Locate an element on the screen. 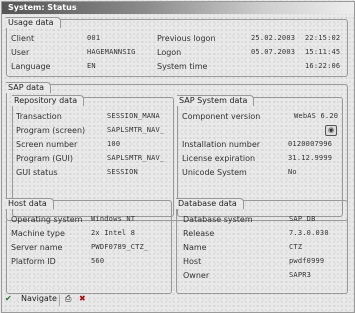 The width and height of the screenshot is (355, 313). unicode-system-value: No is located at coordinates (292, 172).